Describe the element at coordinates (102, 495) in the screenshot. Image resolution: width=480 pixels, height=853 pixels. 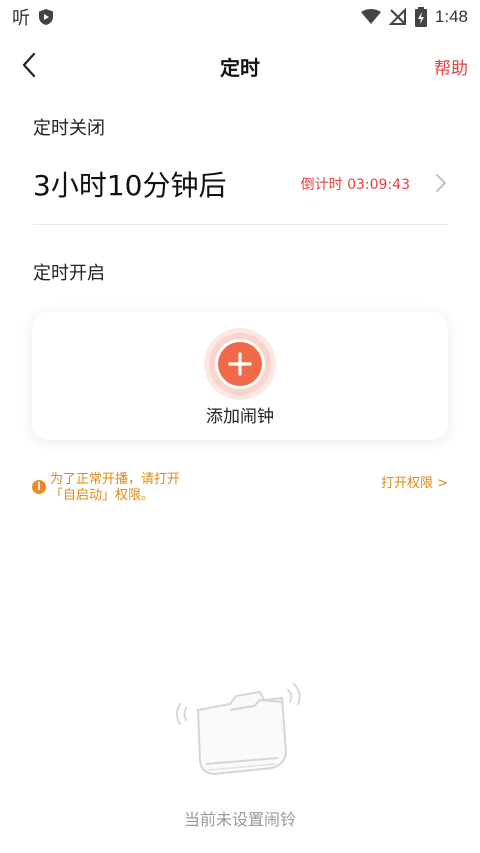
I see `notice-line-2: 「自启动」权限。` at that location.